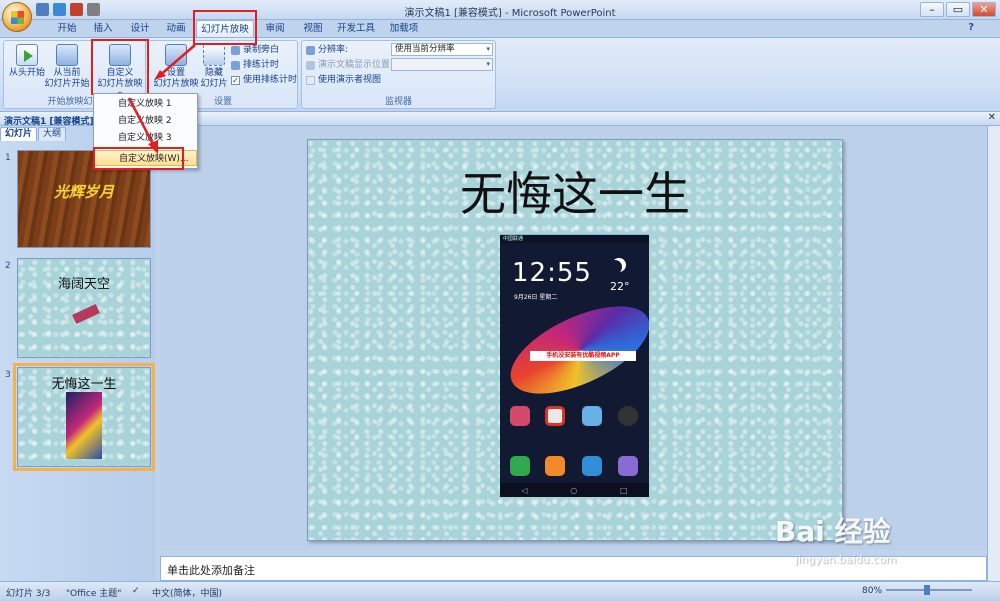 Image resolution: width=1000 pixels, height=601 pixels. I want to click on record-narration-button: 录制旁白, so click(255, 50).